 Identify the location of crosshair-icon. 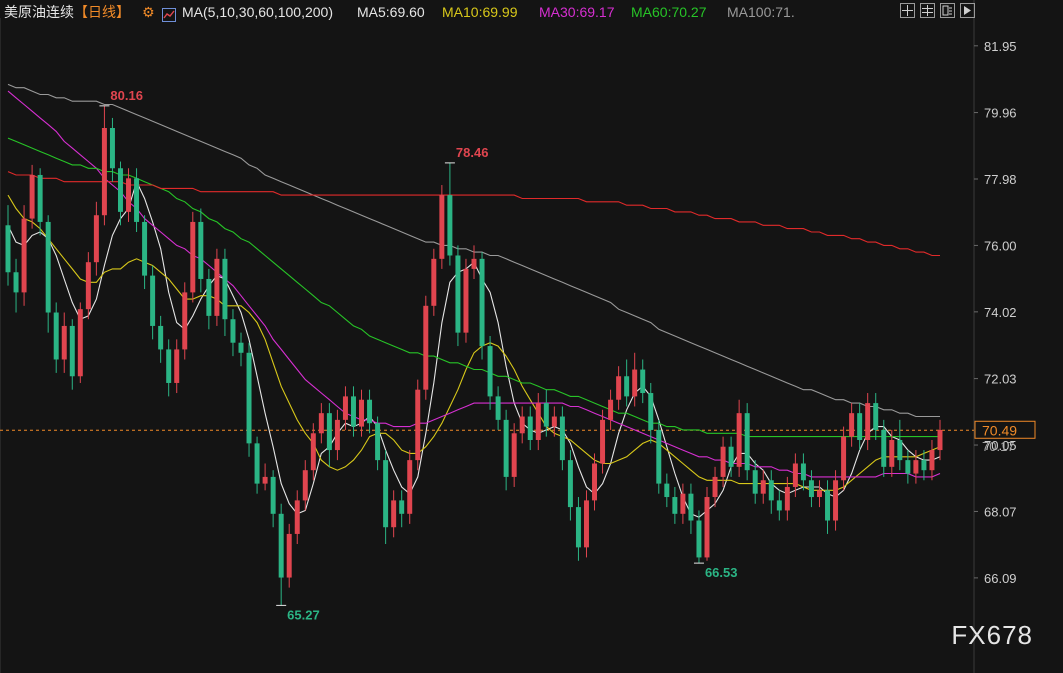
(907, 10).